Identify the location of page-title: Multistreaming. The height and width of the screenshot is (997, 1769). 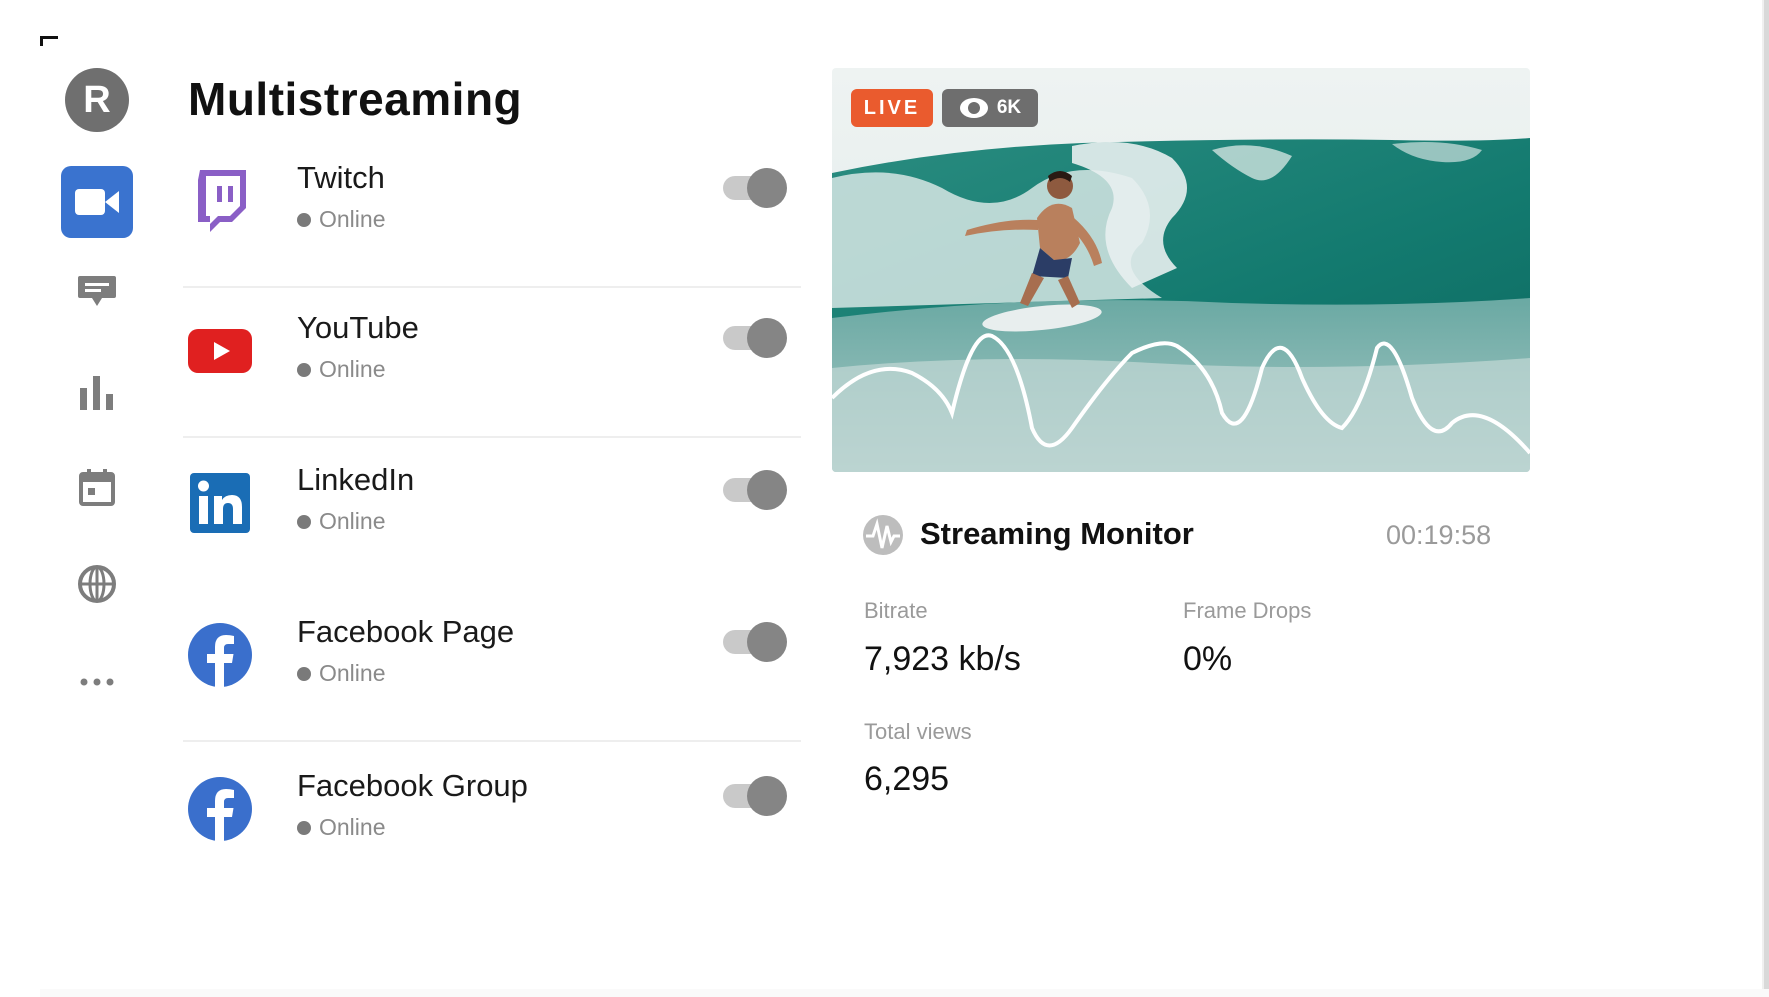
(355, 99).